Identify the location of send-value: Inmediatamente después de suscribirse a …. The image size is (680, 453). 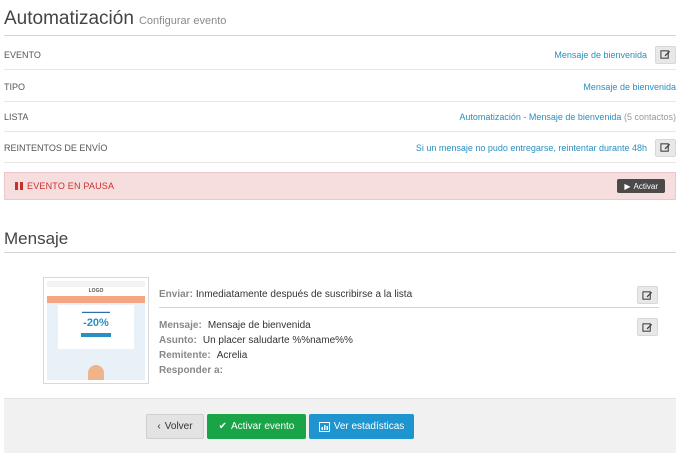
(304, 294).